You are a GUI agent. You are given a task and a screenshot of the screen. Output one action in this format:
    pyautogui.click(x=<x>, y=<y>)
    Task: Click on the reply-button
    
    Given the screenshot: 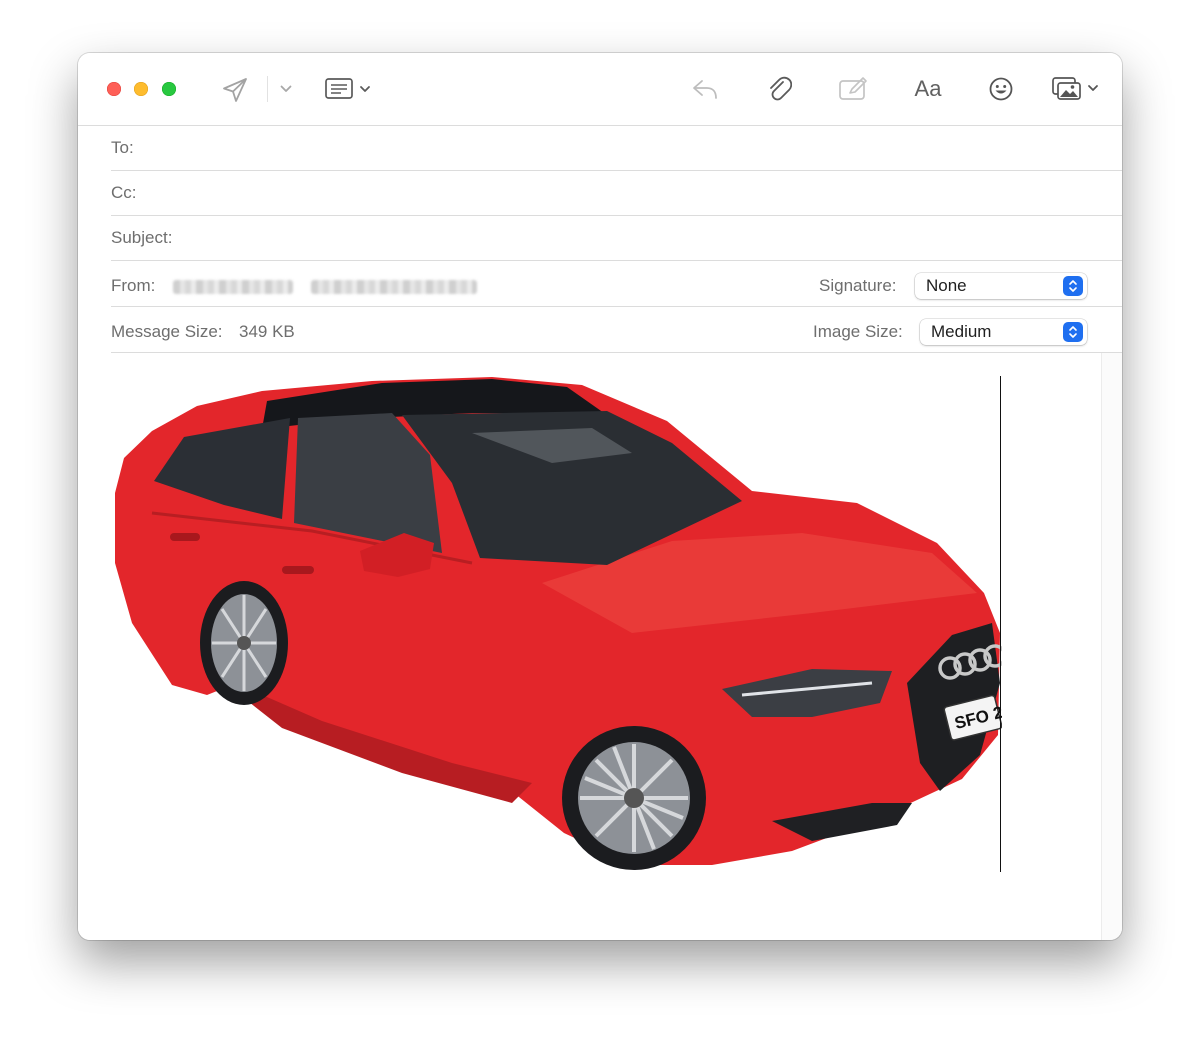 What is the action you would take?
    pyautogui.click(x=705, y=89)
    